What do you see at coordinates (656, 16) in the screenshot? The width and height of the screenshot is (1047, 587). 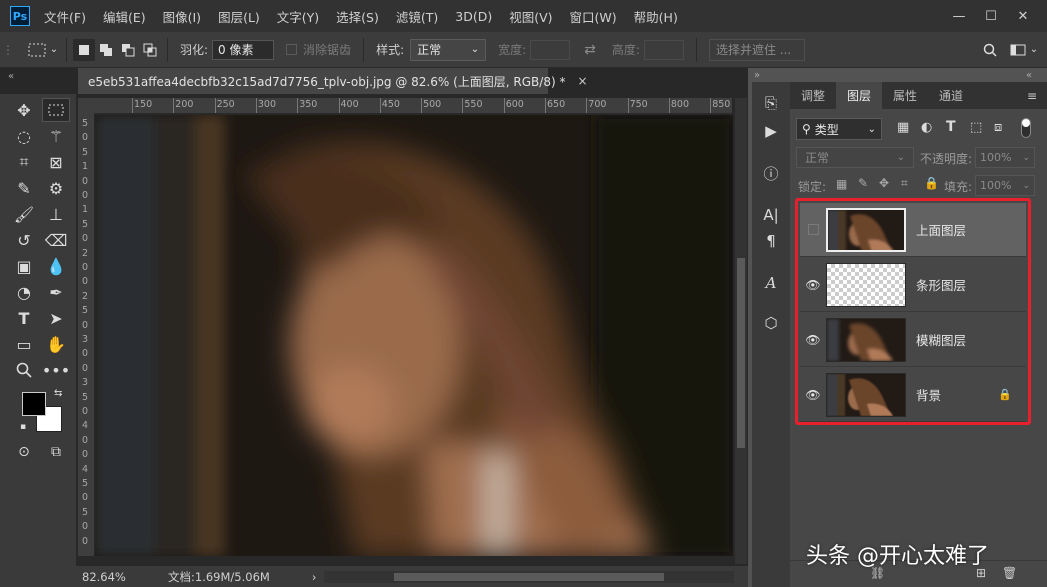 I see `menu-help: 帮助(H)` at bounding box center [656, 16].